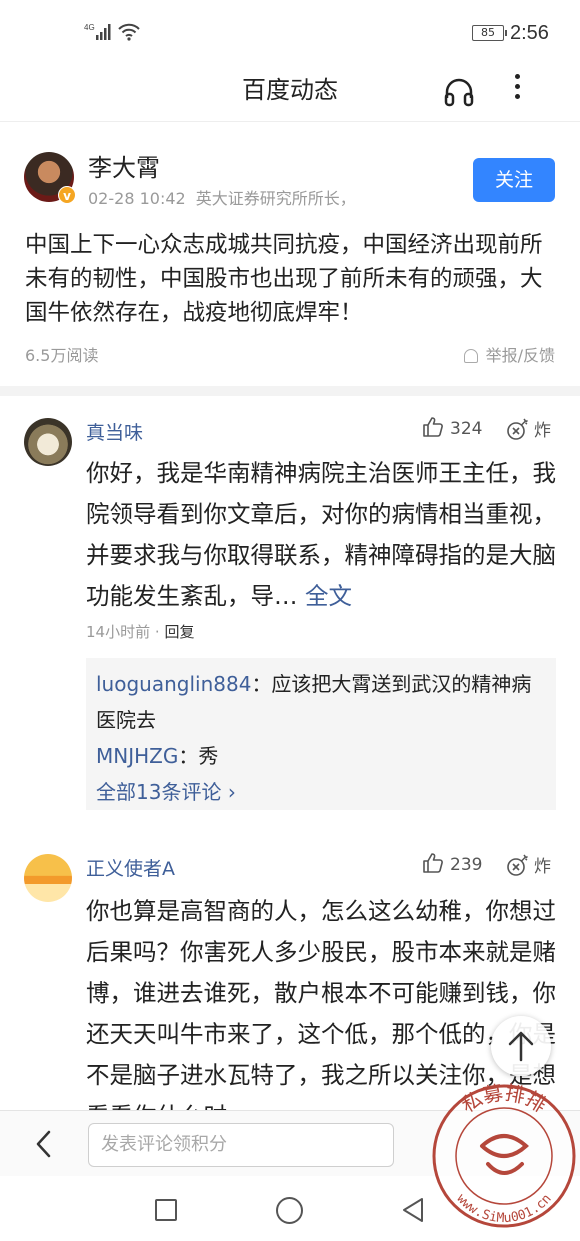 The width and height of the screenshot is (580, 1241). What do you see at coordinates (470, 356) in the screenshot?
I see `report-icon` at bounding box center [470, 356].